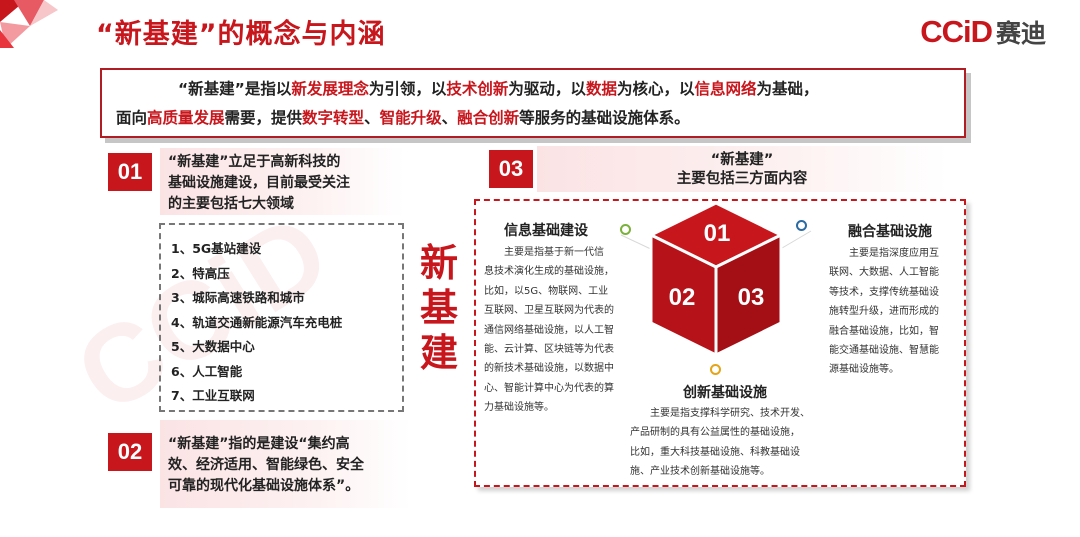 Image resolution: width=1080 pixels, height=537 pixels. I want to click on section-01-summary: “新基建”立足于高新科技的 基础设施建设，目前最受关注 的主要包括七大领域, so click(282, 181).